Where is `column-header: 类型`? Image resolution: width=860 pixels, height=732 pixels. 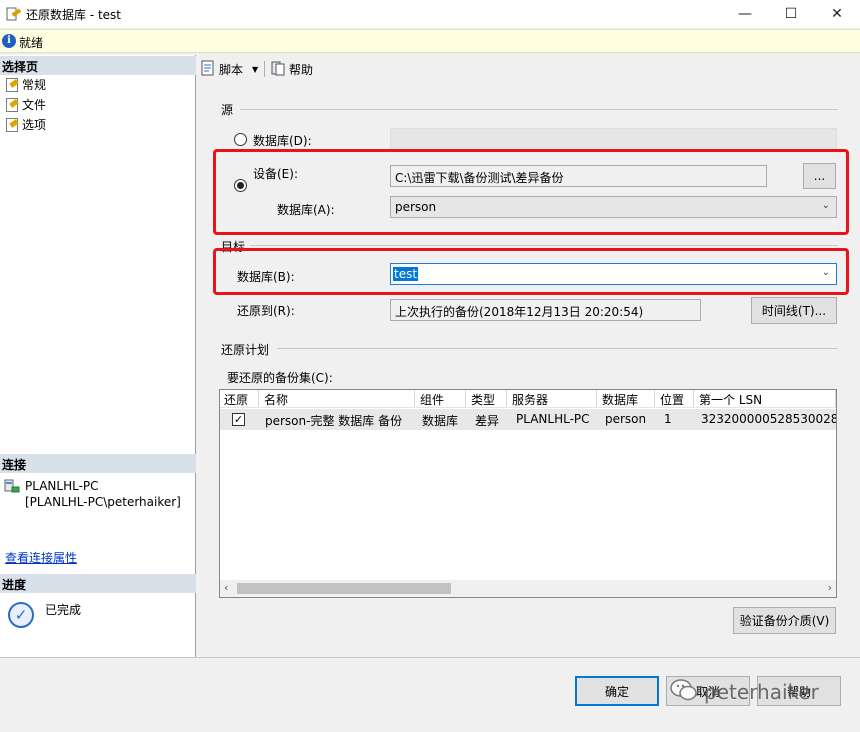 column-header: 类型 is located at coordinates (487, 399).